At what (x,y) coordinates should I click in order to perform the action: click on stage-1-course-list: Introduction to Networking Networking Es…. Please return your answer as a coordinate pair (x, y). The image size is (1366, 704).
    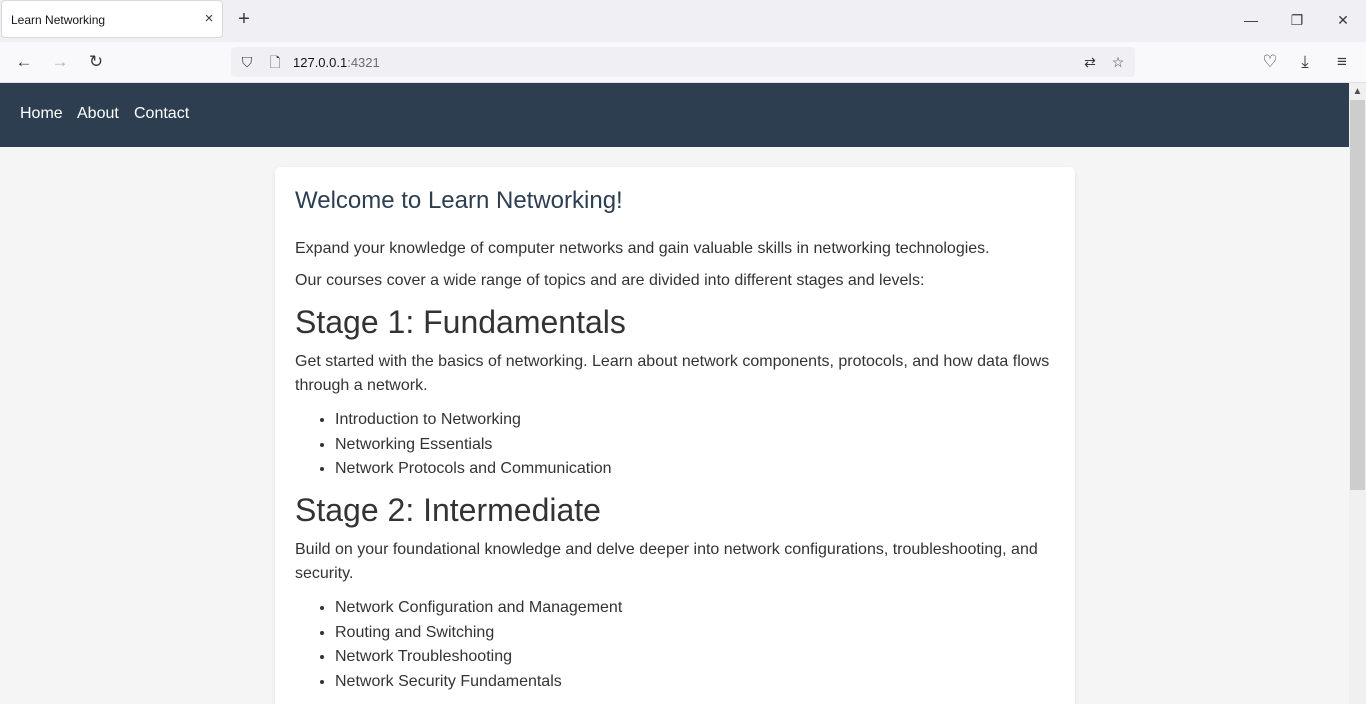
    Looking at the image, I should click on (463, 445).